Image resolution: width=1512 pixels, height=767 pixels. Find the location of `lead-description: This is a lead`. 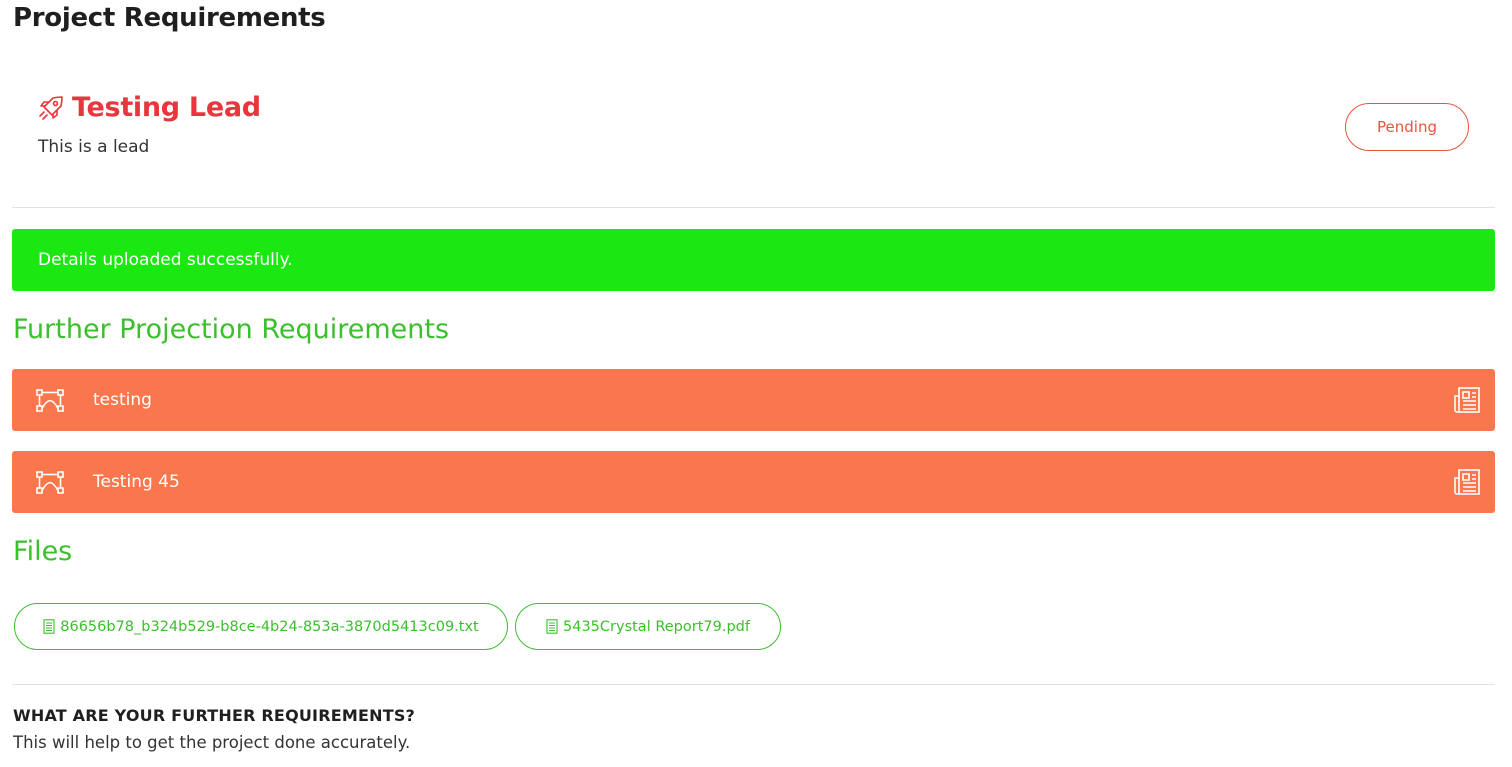

lead-description: This is a lead is located at coordinates (94, 147).